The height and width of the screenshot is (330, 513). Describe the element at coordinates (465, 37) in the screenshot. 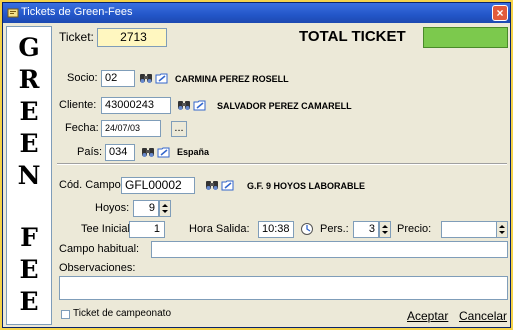

I see `total-ticket-field` at that location.